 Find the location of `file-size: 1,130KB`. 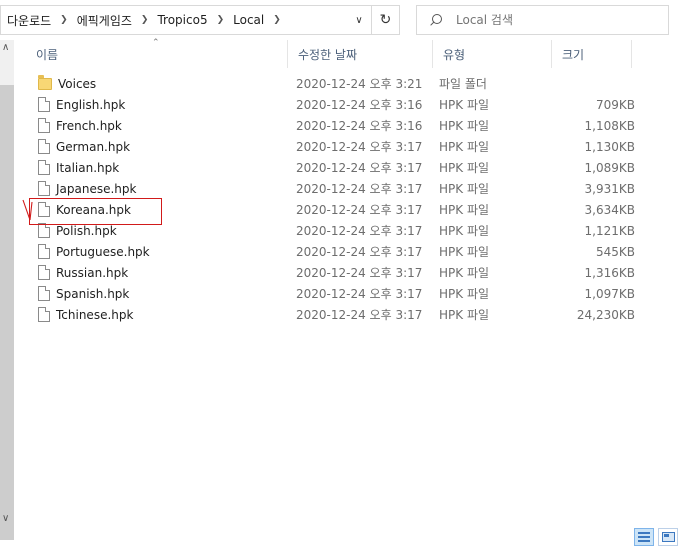

file-size: 1,130KB is located at coordinates (609, 146).